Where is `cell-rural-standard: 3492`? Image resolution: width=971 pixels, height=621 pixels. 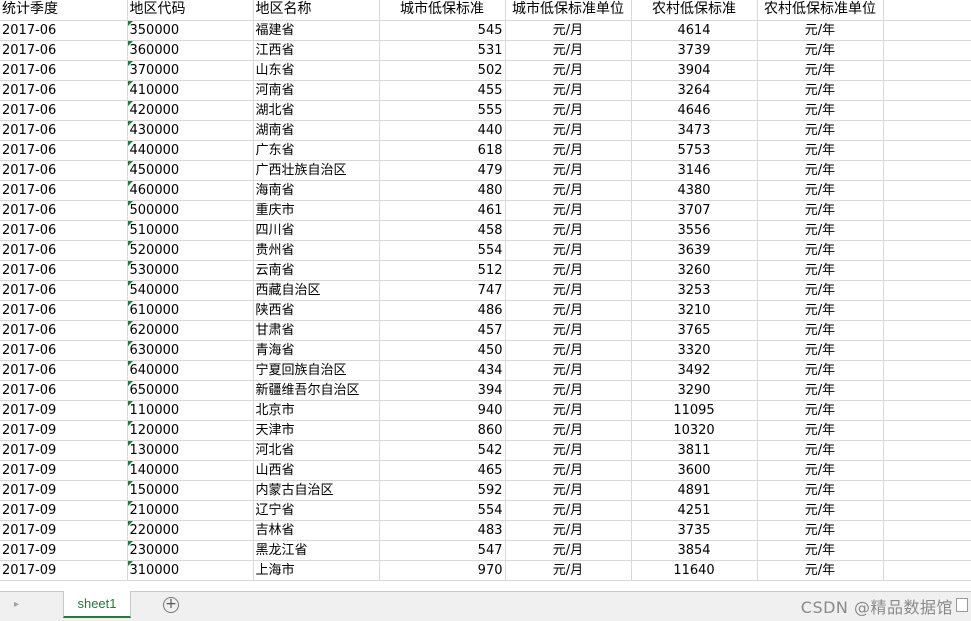 cell-rural-standard: 3492 is located at coordinates (694, 370).